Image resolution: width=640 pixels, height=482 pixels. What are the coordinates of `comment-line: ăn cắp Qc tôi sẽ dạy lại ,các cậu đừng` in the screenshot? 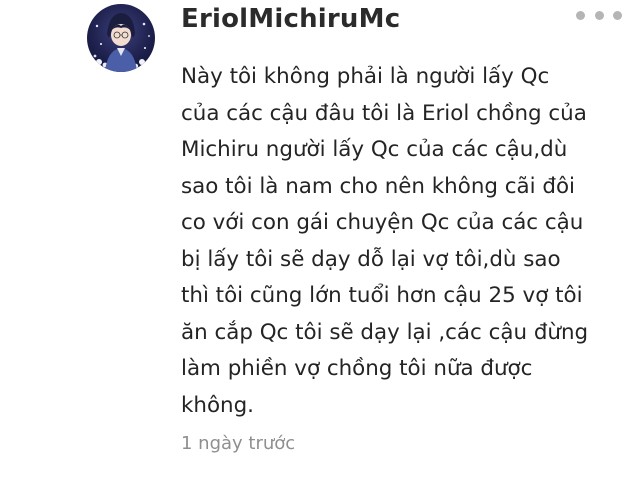 It's located at (385, 332).